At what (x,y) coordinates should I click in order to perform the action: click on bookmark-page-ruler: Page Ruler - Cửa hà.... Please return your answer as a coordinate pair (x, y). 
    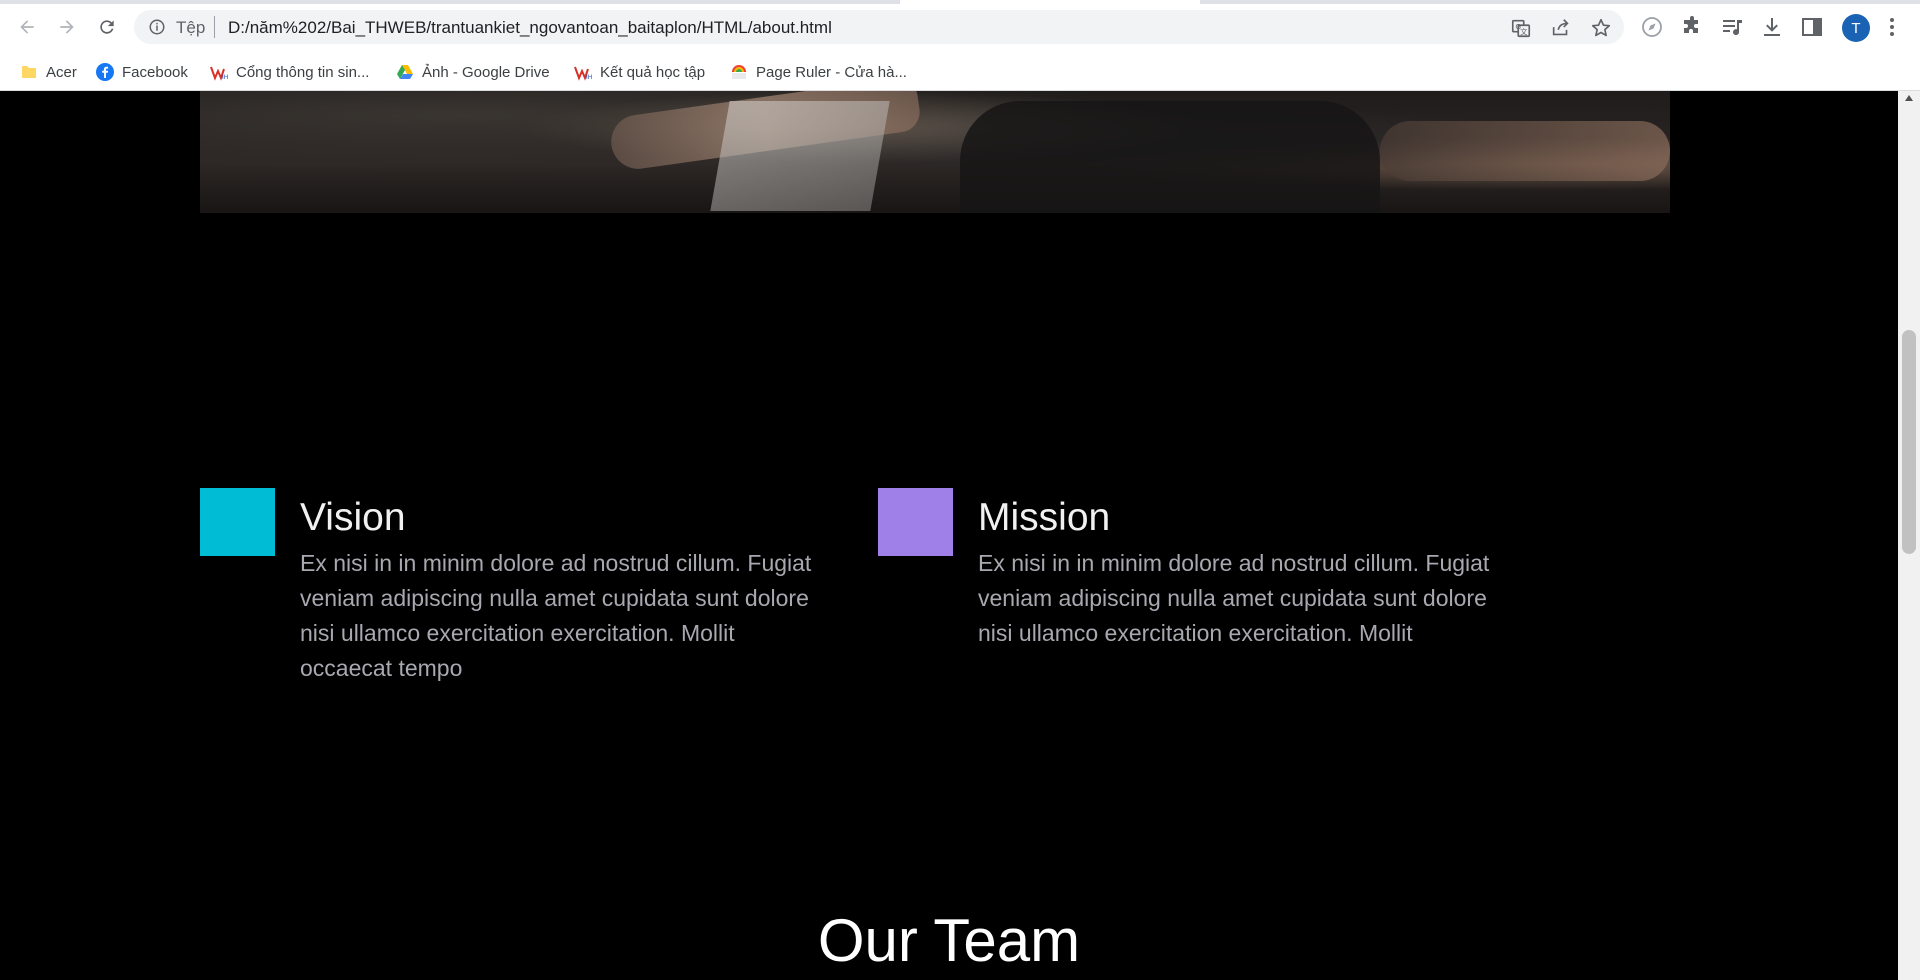
    Looking at the image, I should click on (818, 72).